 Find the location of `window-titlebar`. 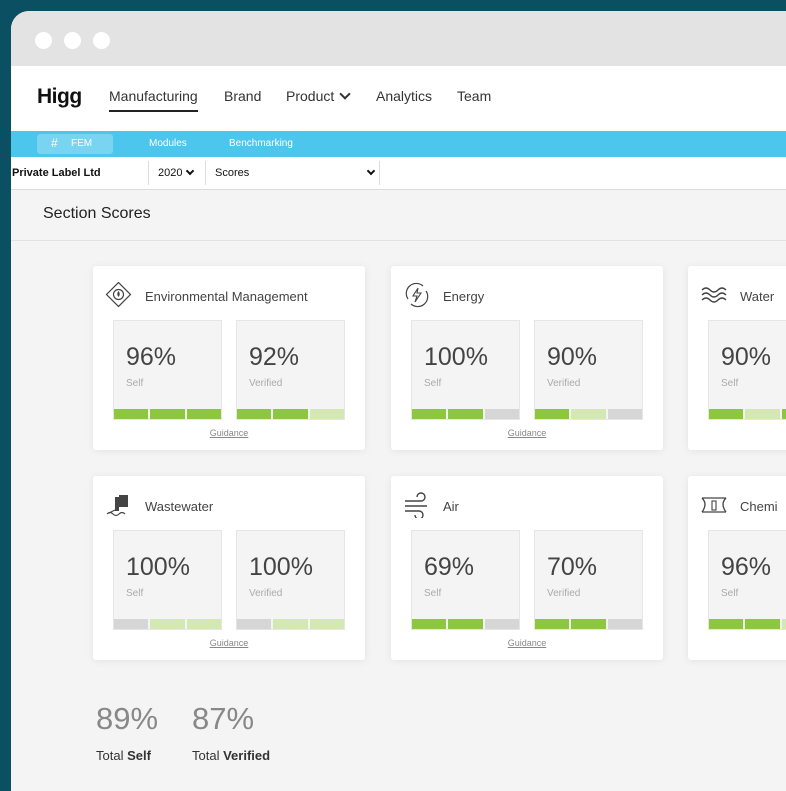

window-titlebar is located at coordinates (398, 38).